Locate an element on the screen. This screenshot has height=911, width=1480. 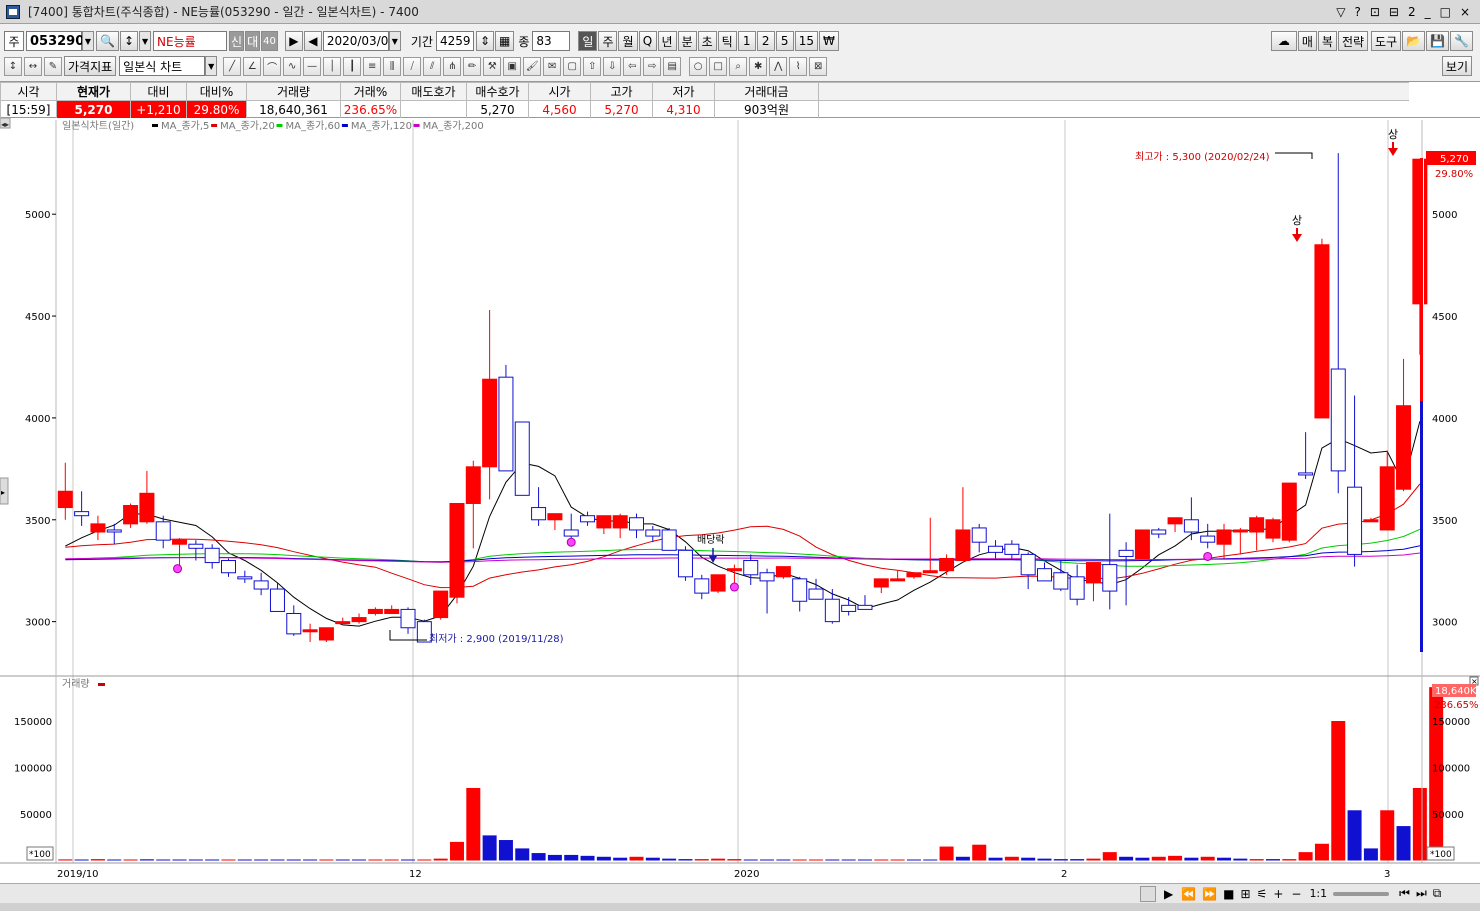
arrow-right-icon: ⇨ is located at coordinates (652, 66).